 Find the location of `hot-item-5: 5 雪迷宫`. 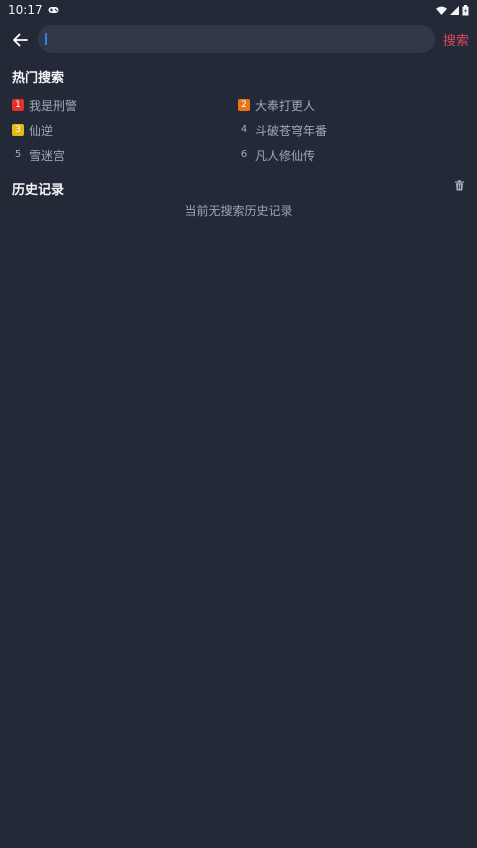

hot-item-5: 5 雪迷宫 is located at coordinates (38, 155).